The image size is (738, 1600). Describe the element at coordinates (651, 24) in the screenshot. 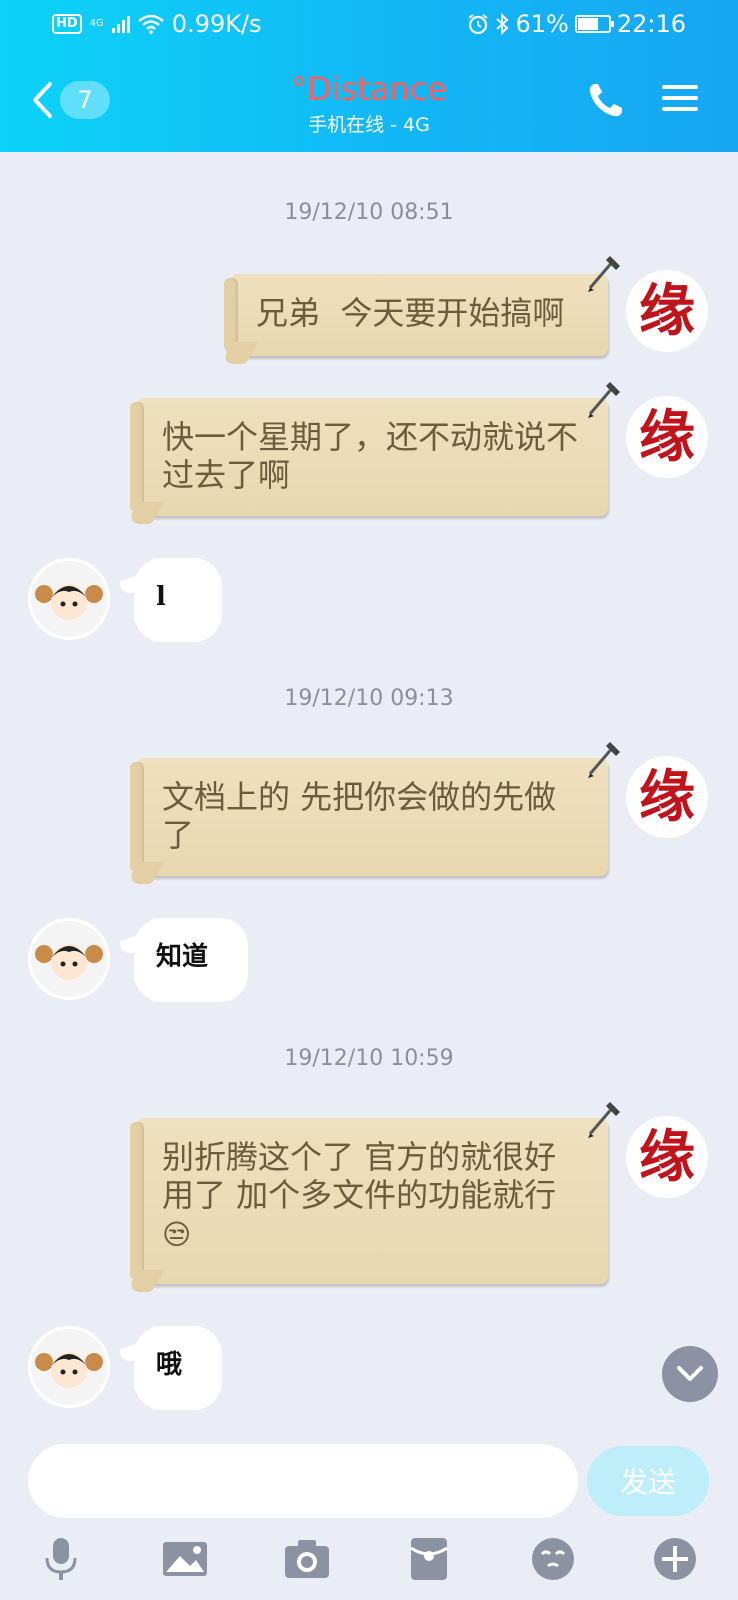

I see `clock: 22:16` at that location.